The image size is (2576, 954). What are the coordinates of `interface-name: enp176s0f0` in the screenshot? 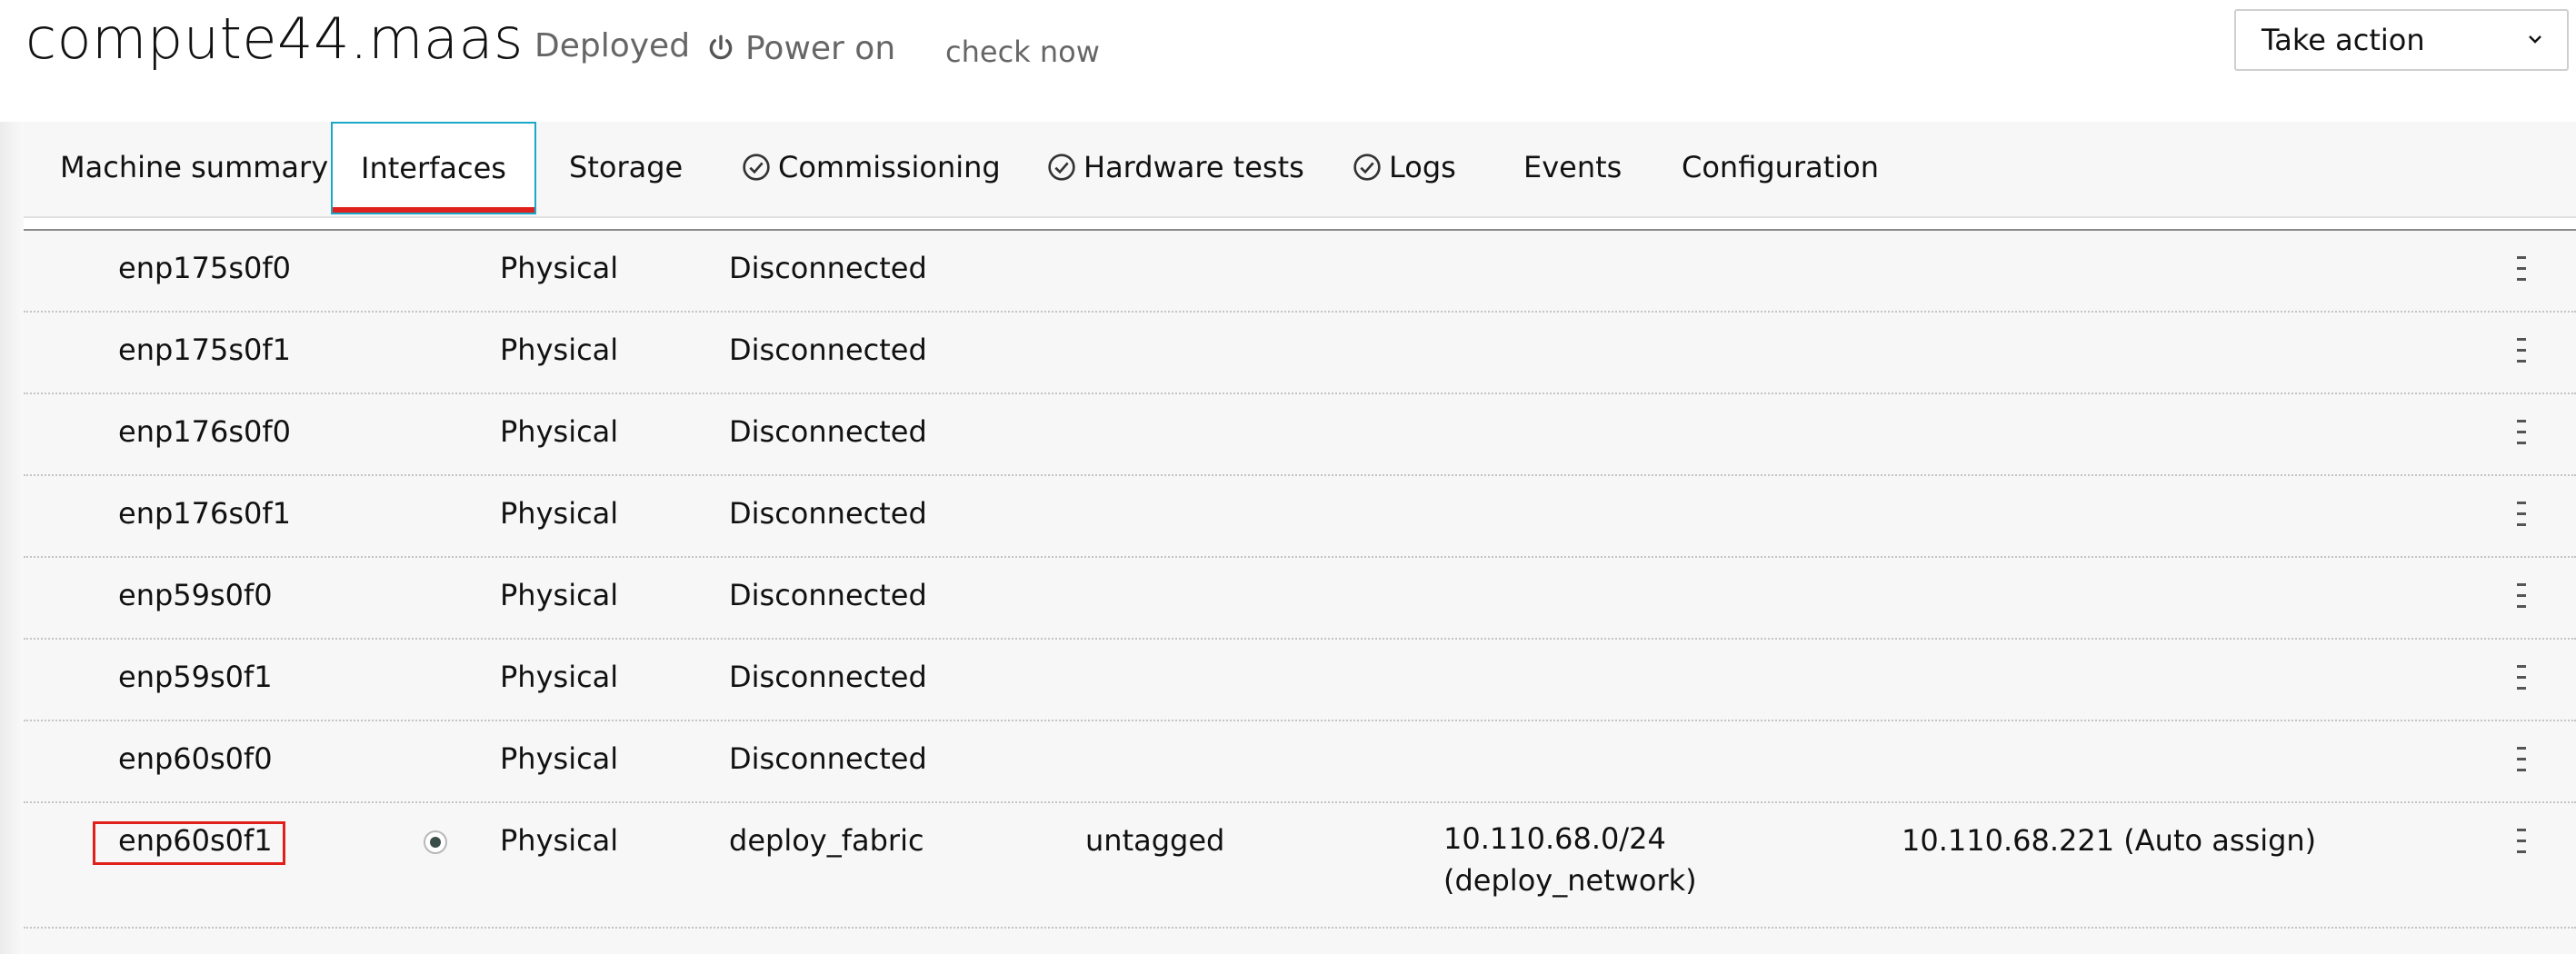 It's located at (205, 431).